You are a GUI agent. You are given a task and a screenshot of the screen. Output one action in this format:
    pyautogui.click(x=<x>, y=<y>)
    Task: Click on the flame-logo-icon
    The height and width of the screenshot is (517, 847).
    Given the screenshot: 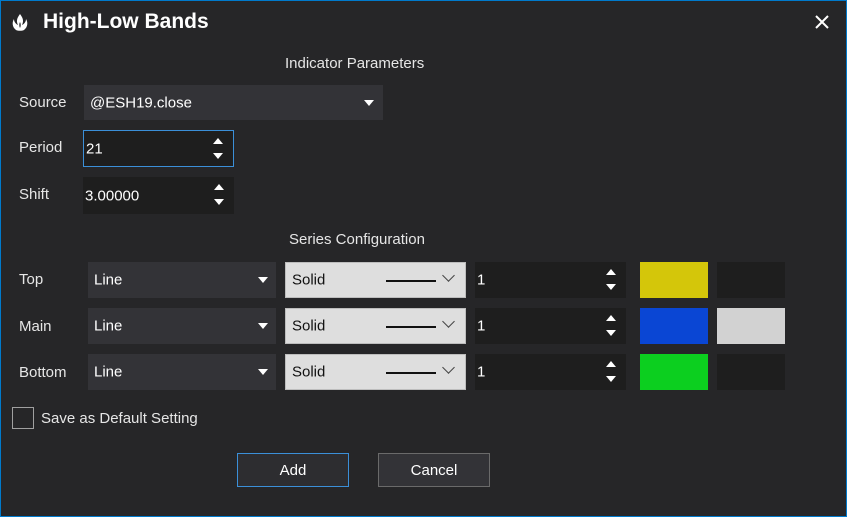 What is the action you would take?
    pyautogui.click(x=20, y=22)
    